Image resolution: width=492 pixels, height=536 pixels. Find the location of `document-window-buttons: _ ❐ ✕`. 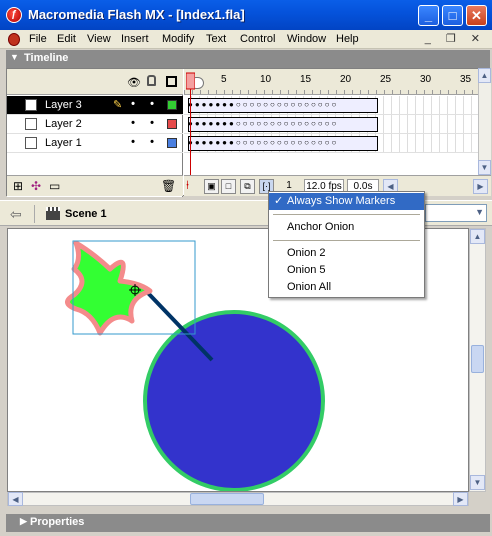

document-window-buttons: _ ❐ ✕ is located at coordinates (455, 38).